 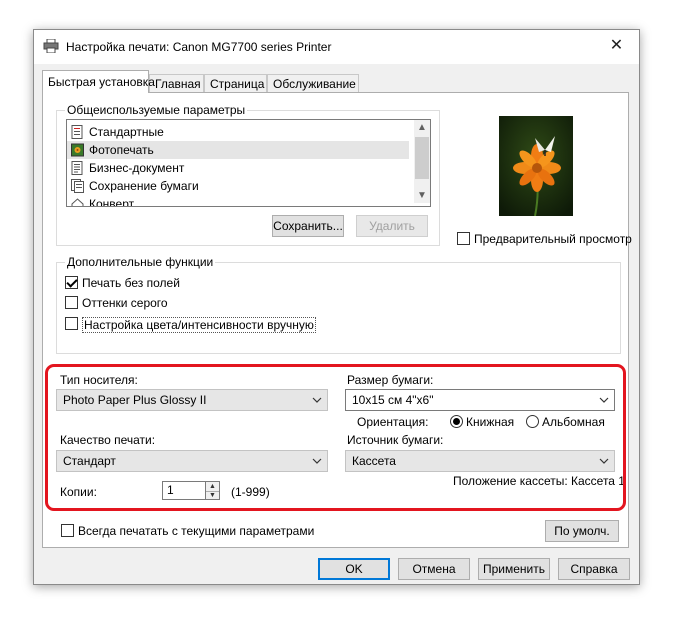 I want to click on apply-button: Применить, so click(x=514, y=569).